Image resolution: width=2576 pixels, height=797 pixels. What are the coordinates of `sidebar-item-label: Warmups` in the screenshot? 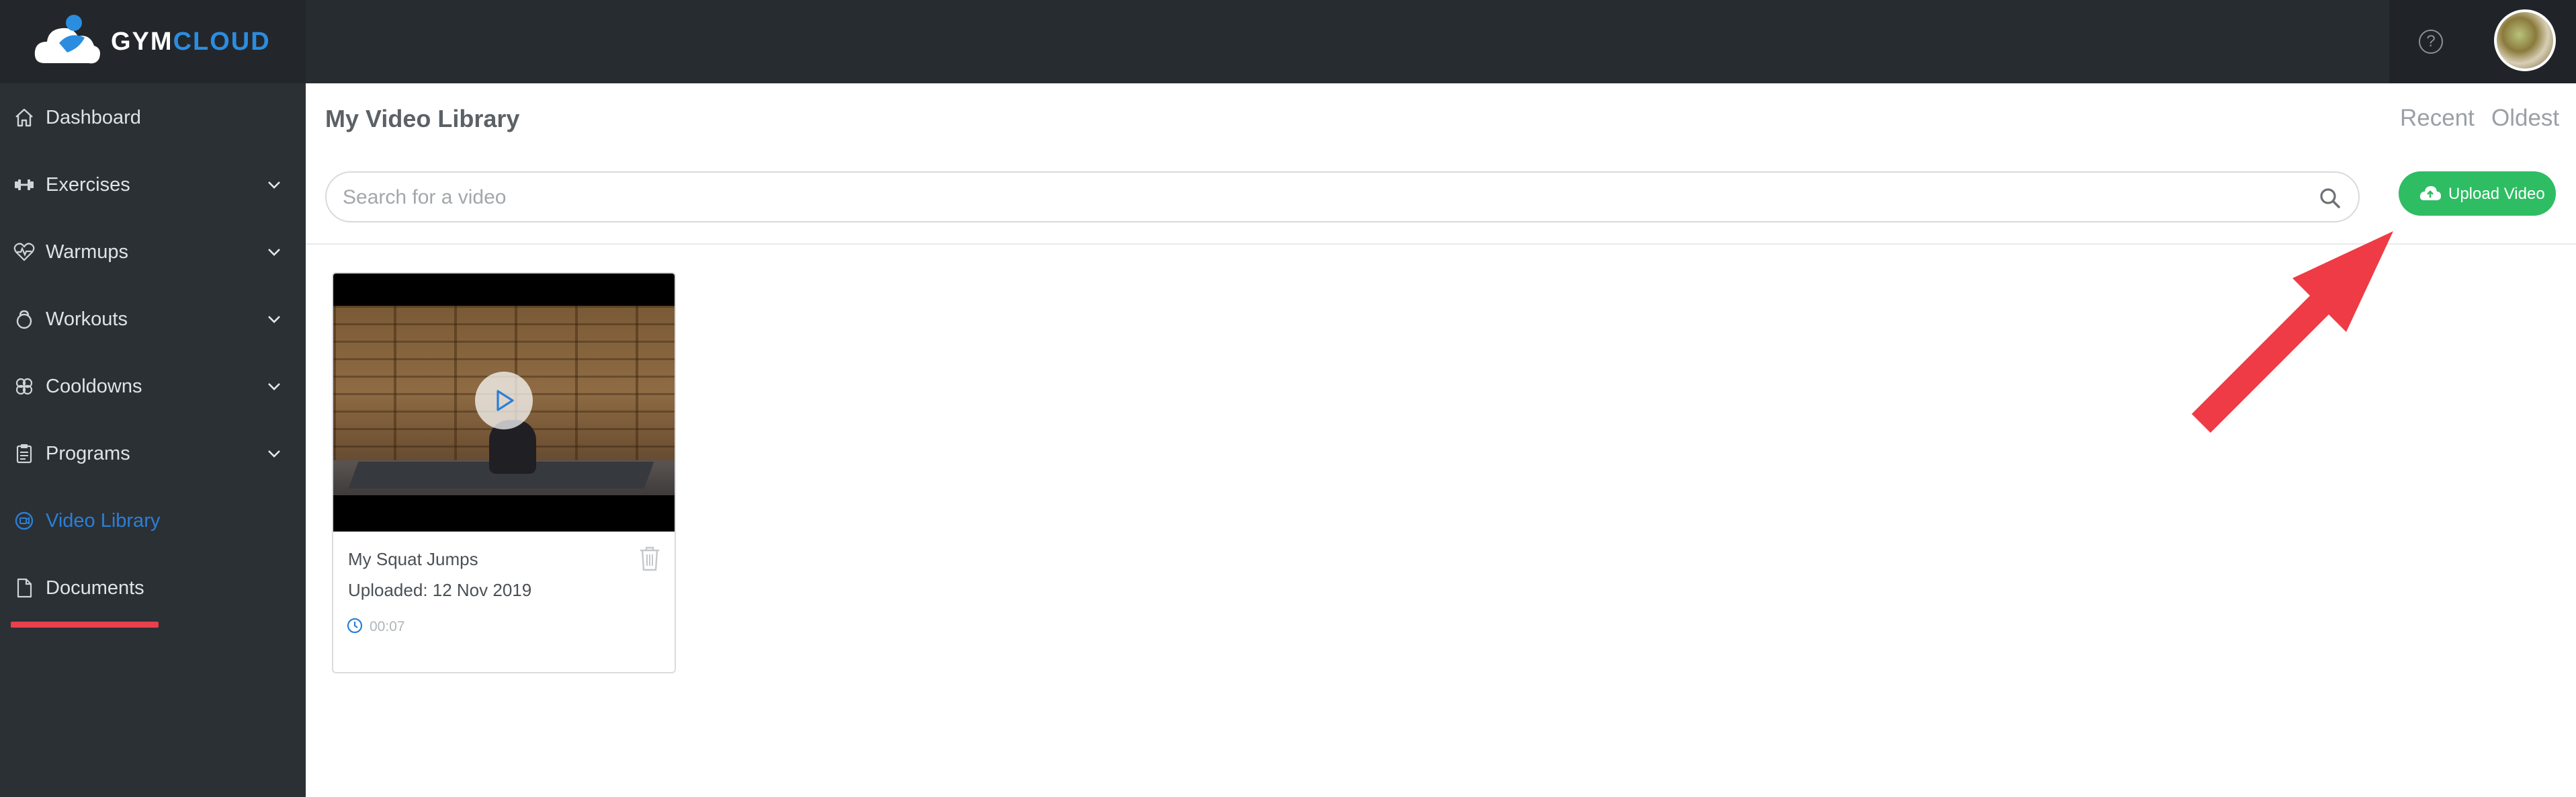 It's located at (87, 252).